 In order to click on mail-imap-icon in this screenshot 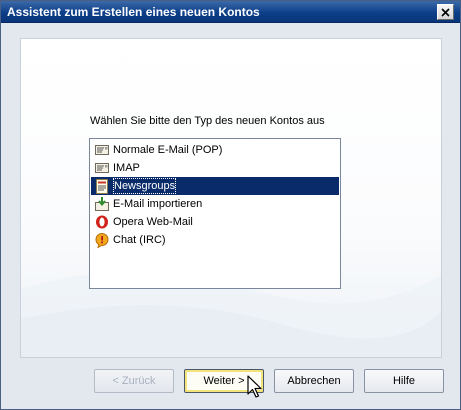, I will do `click(102, 168)`.